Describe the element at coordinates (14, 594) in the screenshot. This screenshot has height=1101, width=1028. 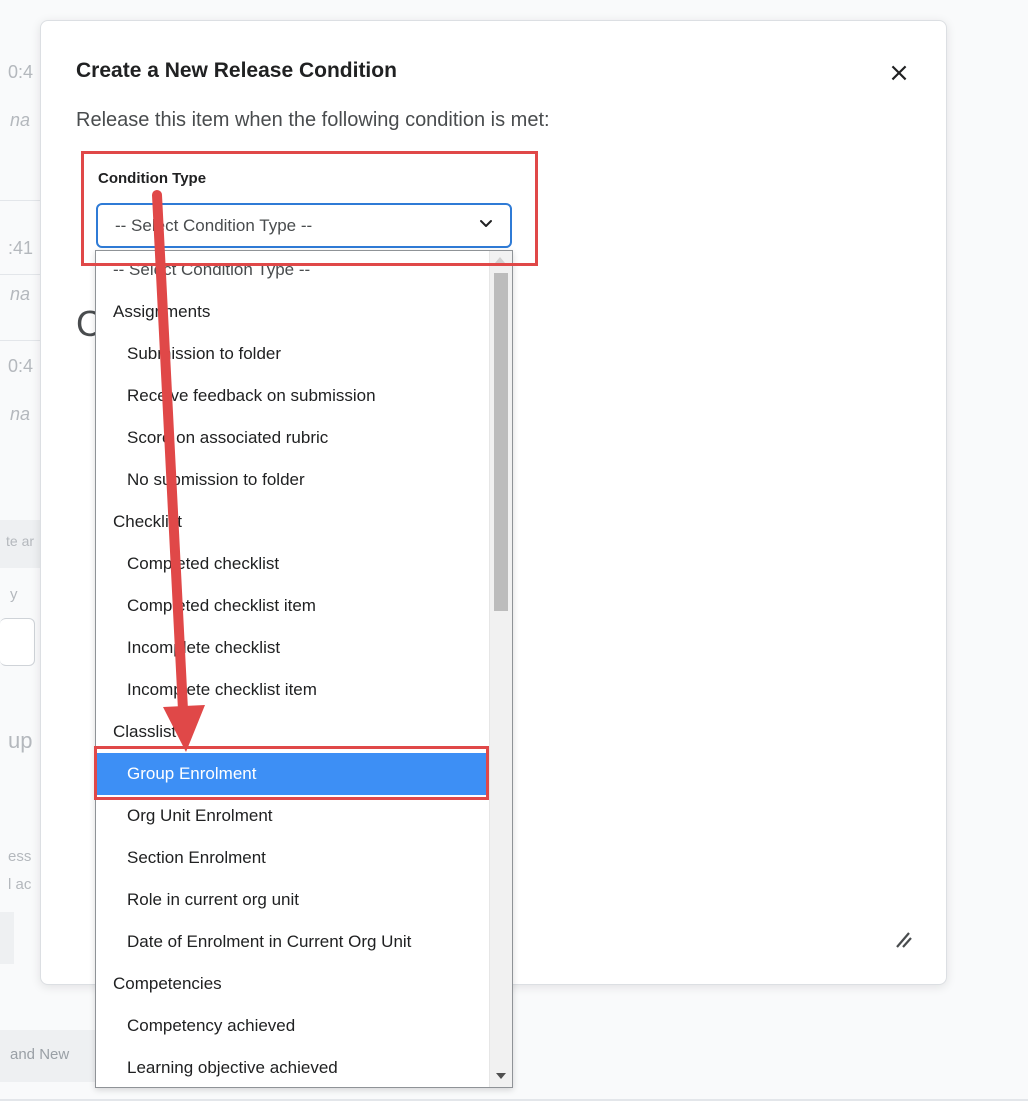
I see `bg-fragment: y` at that location.